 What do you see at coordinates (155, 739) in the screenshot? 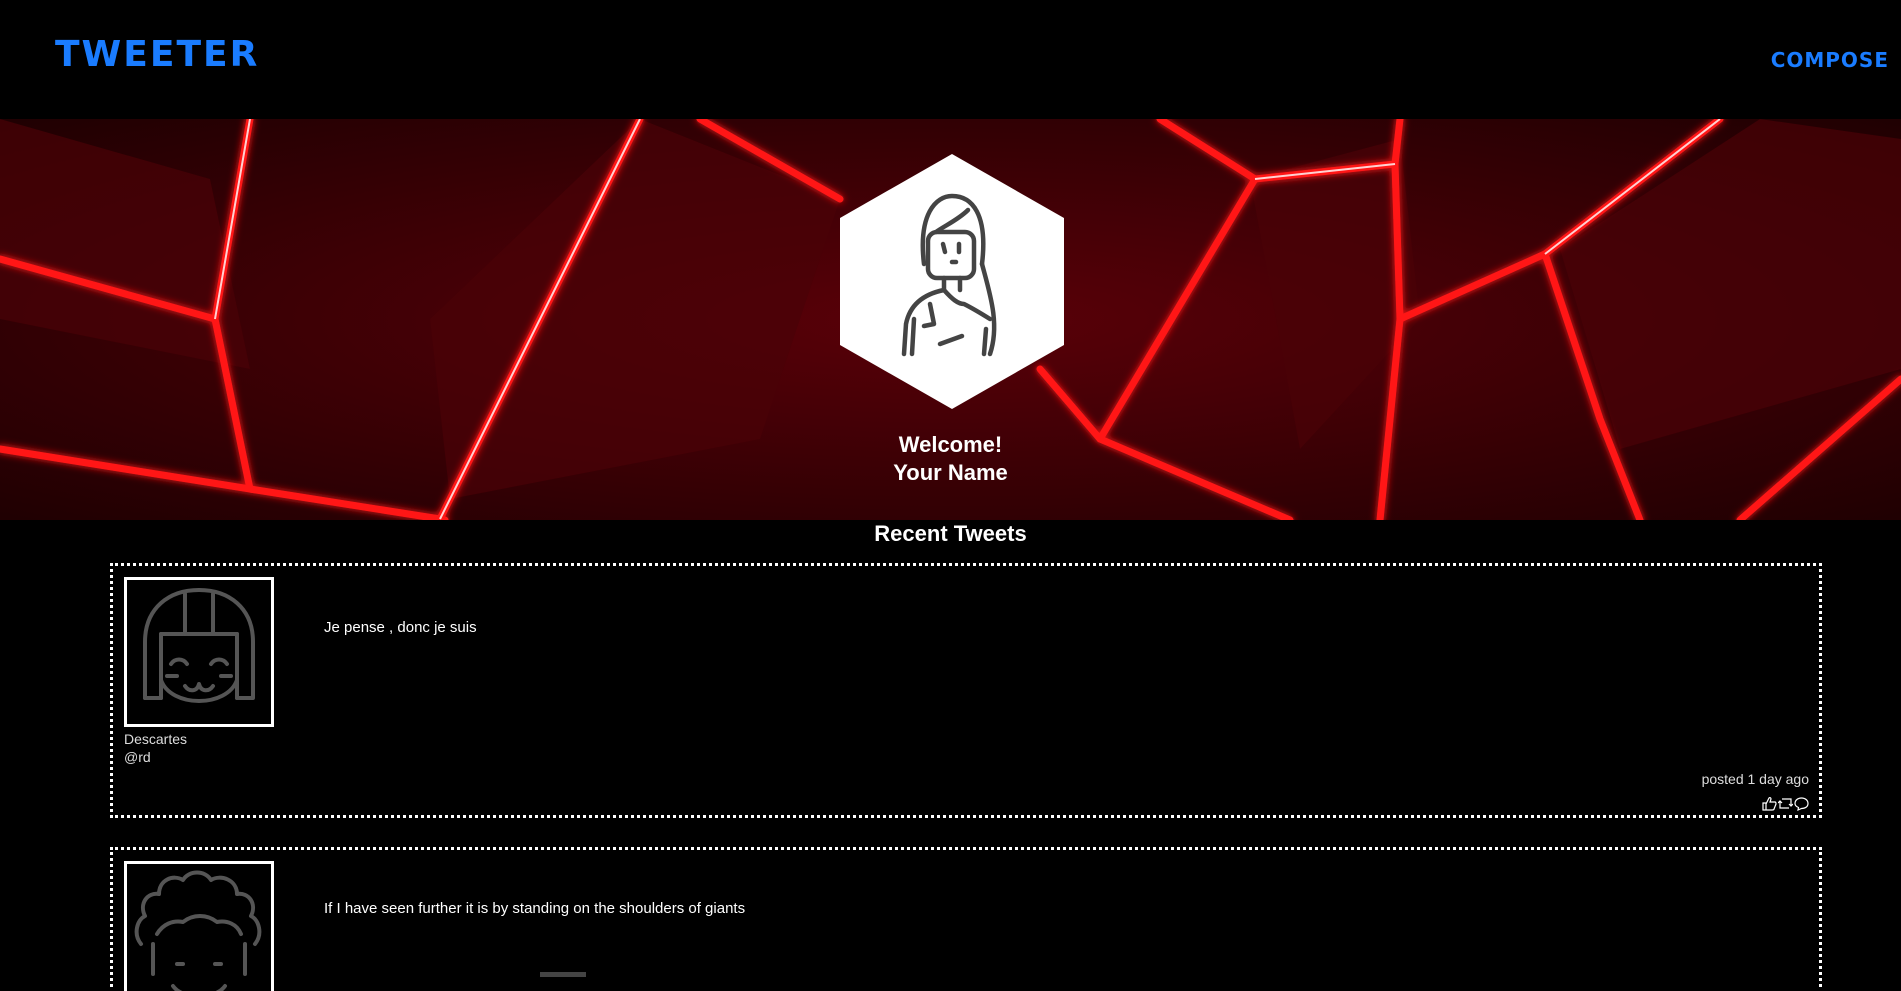
I see `author-name: Descartes` at bounding box center [155, 739].